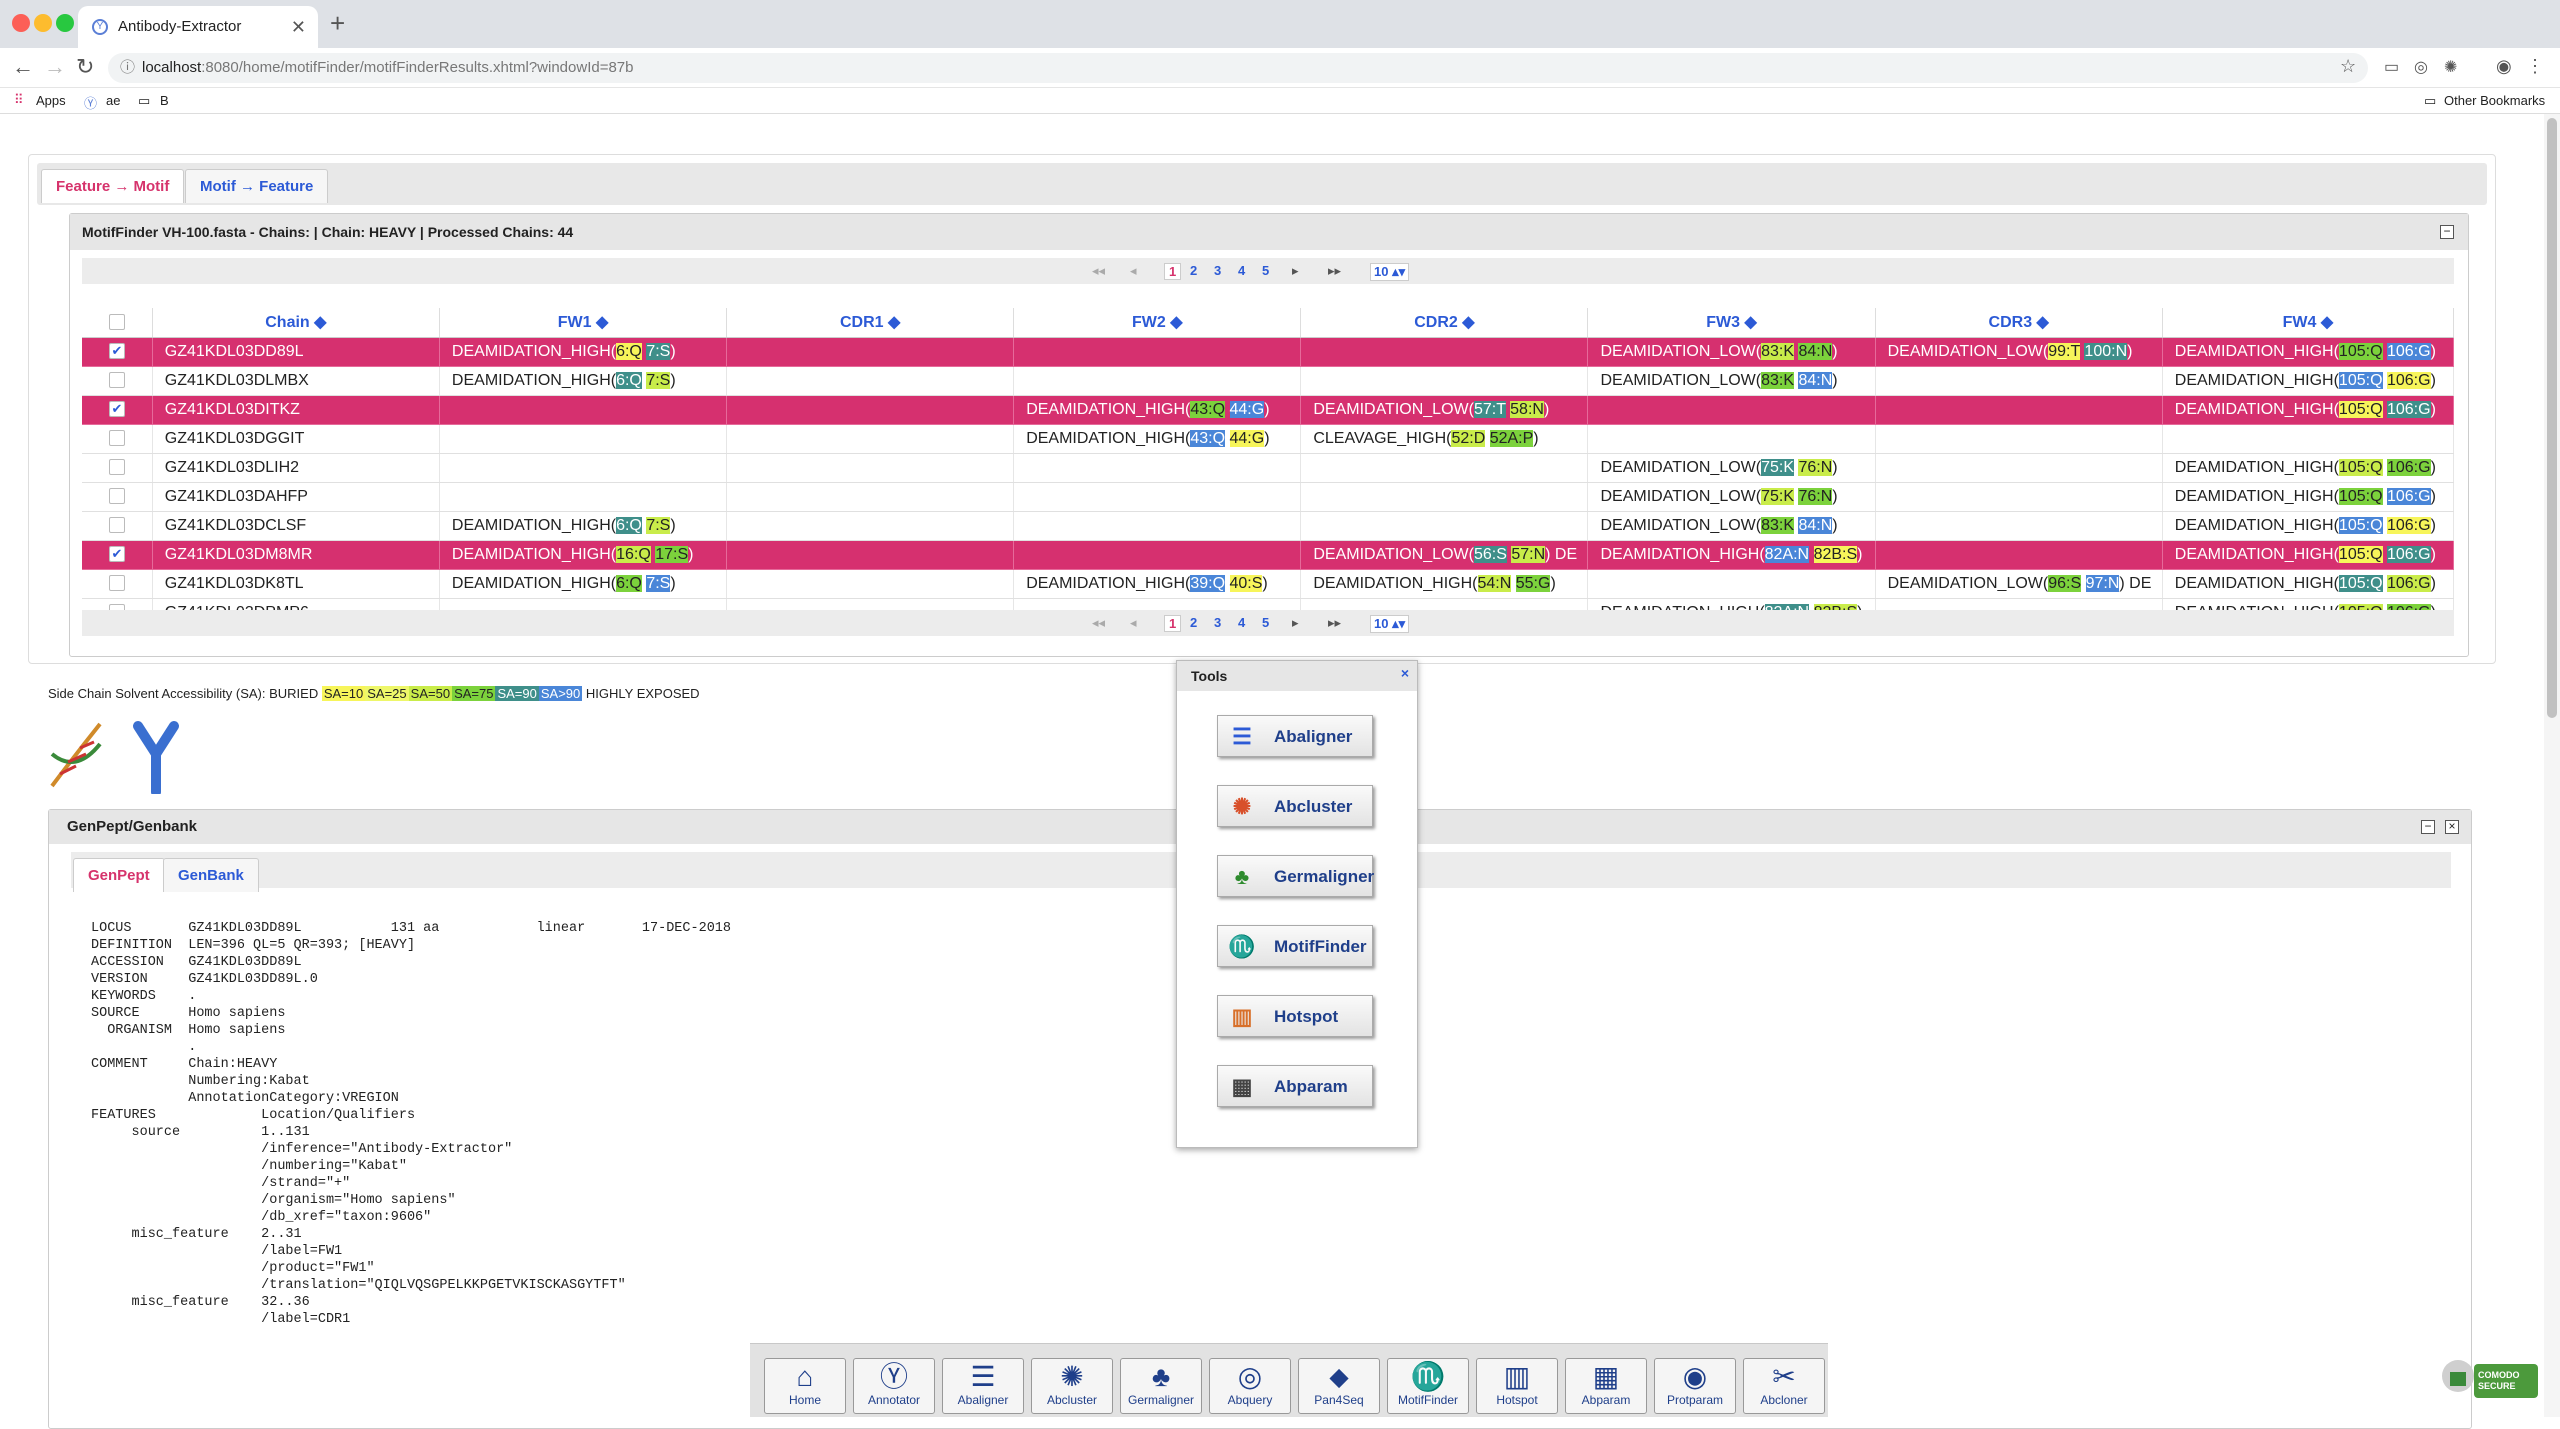 This screenshot has height=1429, width=2560. What do you see at coordinates (2421, 67) in the screenshot?
I see `extension-icon: ◎` at bounding box center [2421, 67].